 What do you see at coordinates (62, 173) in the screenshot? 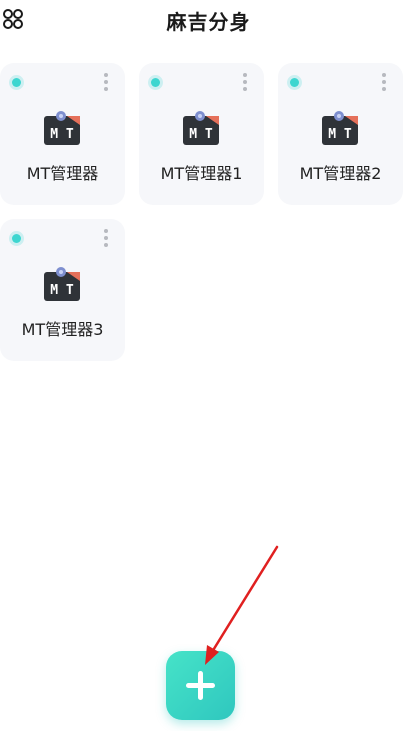
I see `app-label: MT管理器` at bounding box center [62, 173].